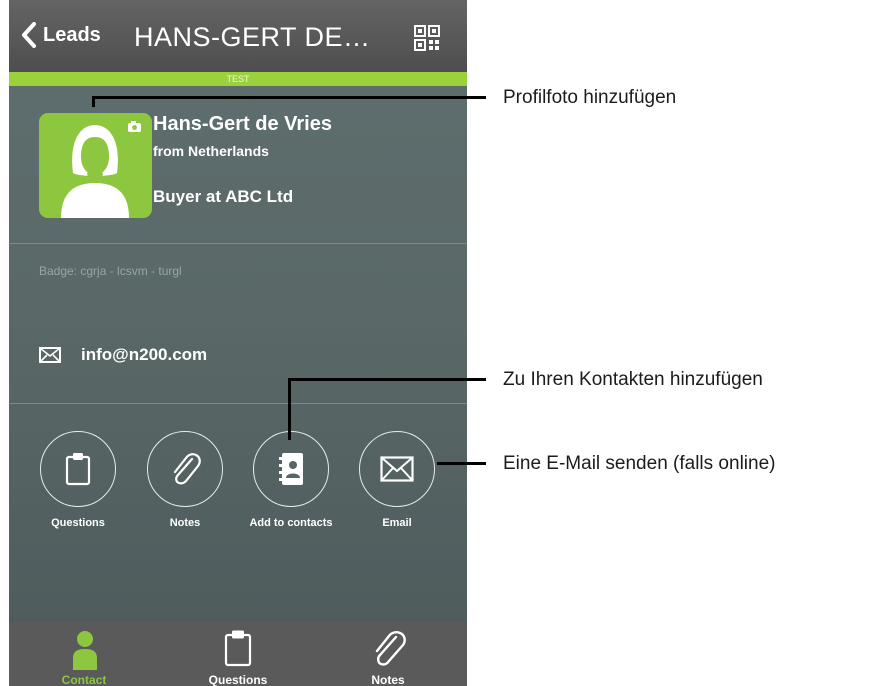 Image resolution: width=877 pixels, height=686 pixels. Describe the element at coordinates (397, 523) in the screenshot. I see `action-label: Email` at that location.